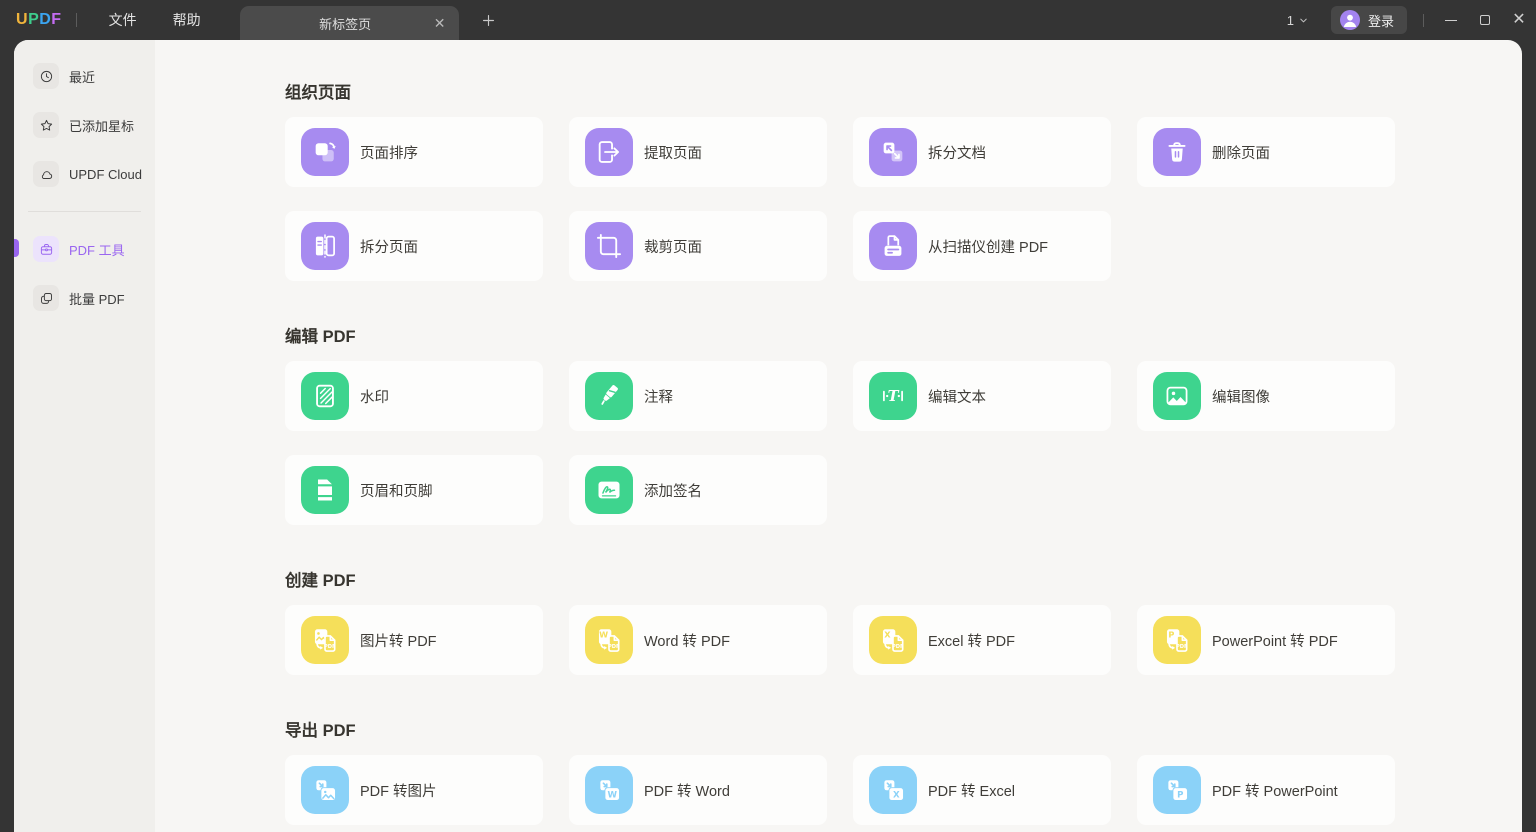 This screenshot has width=1536, height=832. Describe the element at coordinates (673, 247) in the screenshot. I see `tool-card-label: 裁剪页面` at that location.